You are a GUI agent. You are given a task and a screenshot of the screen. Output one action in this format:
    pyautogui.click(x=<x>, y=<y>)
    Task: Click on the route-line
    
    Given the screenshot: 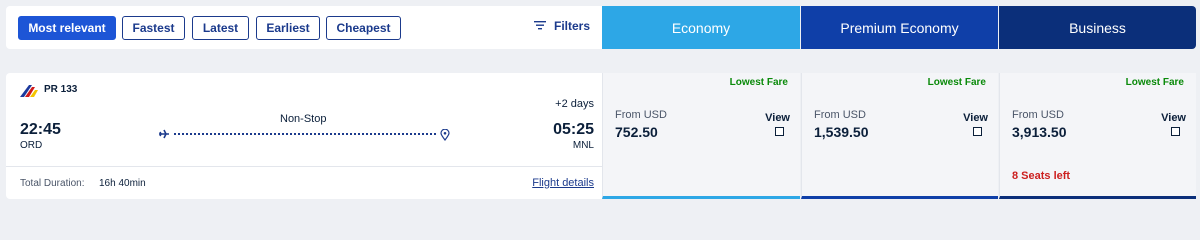 What is the action you would take?
    pyautogui.click(x=305, y=134)
    